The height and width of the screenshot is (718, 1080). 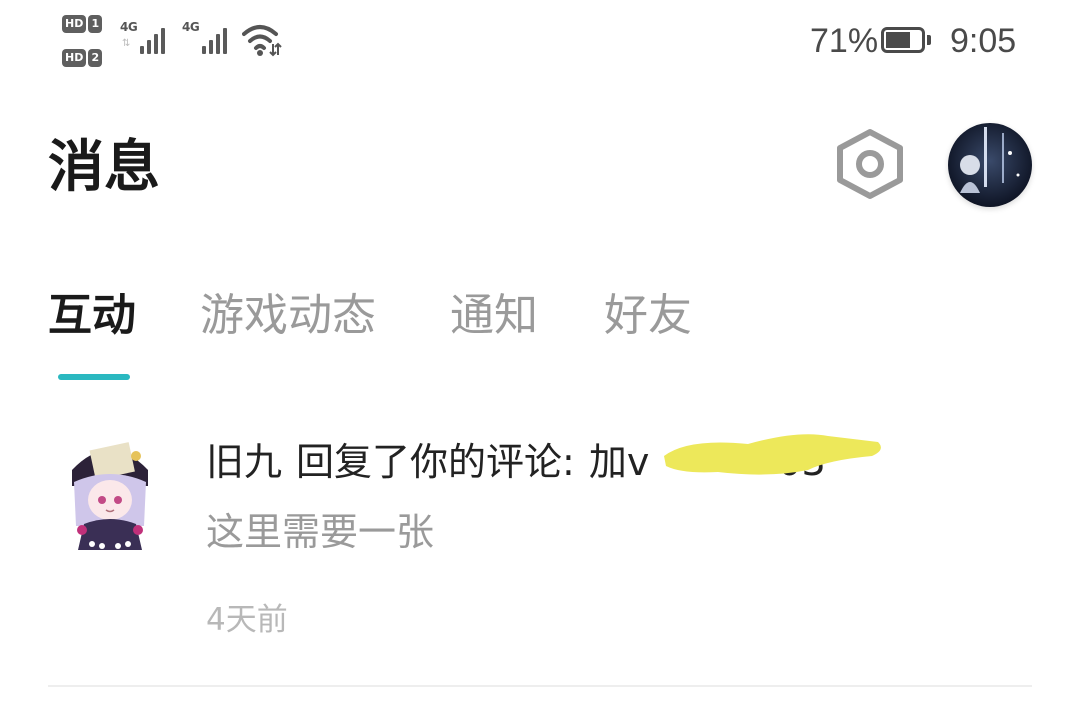 I want to click on sim2-number: 2, so click(x=95, y=58).